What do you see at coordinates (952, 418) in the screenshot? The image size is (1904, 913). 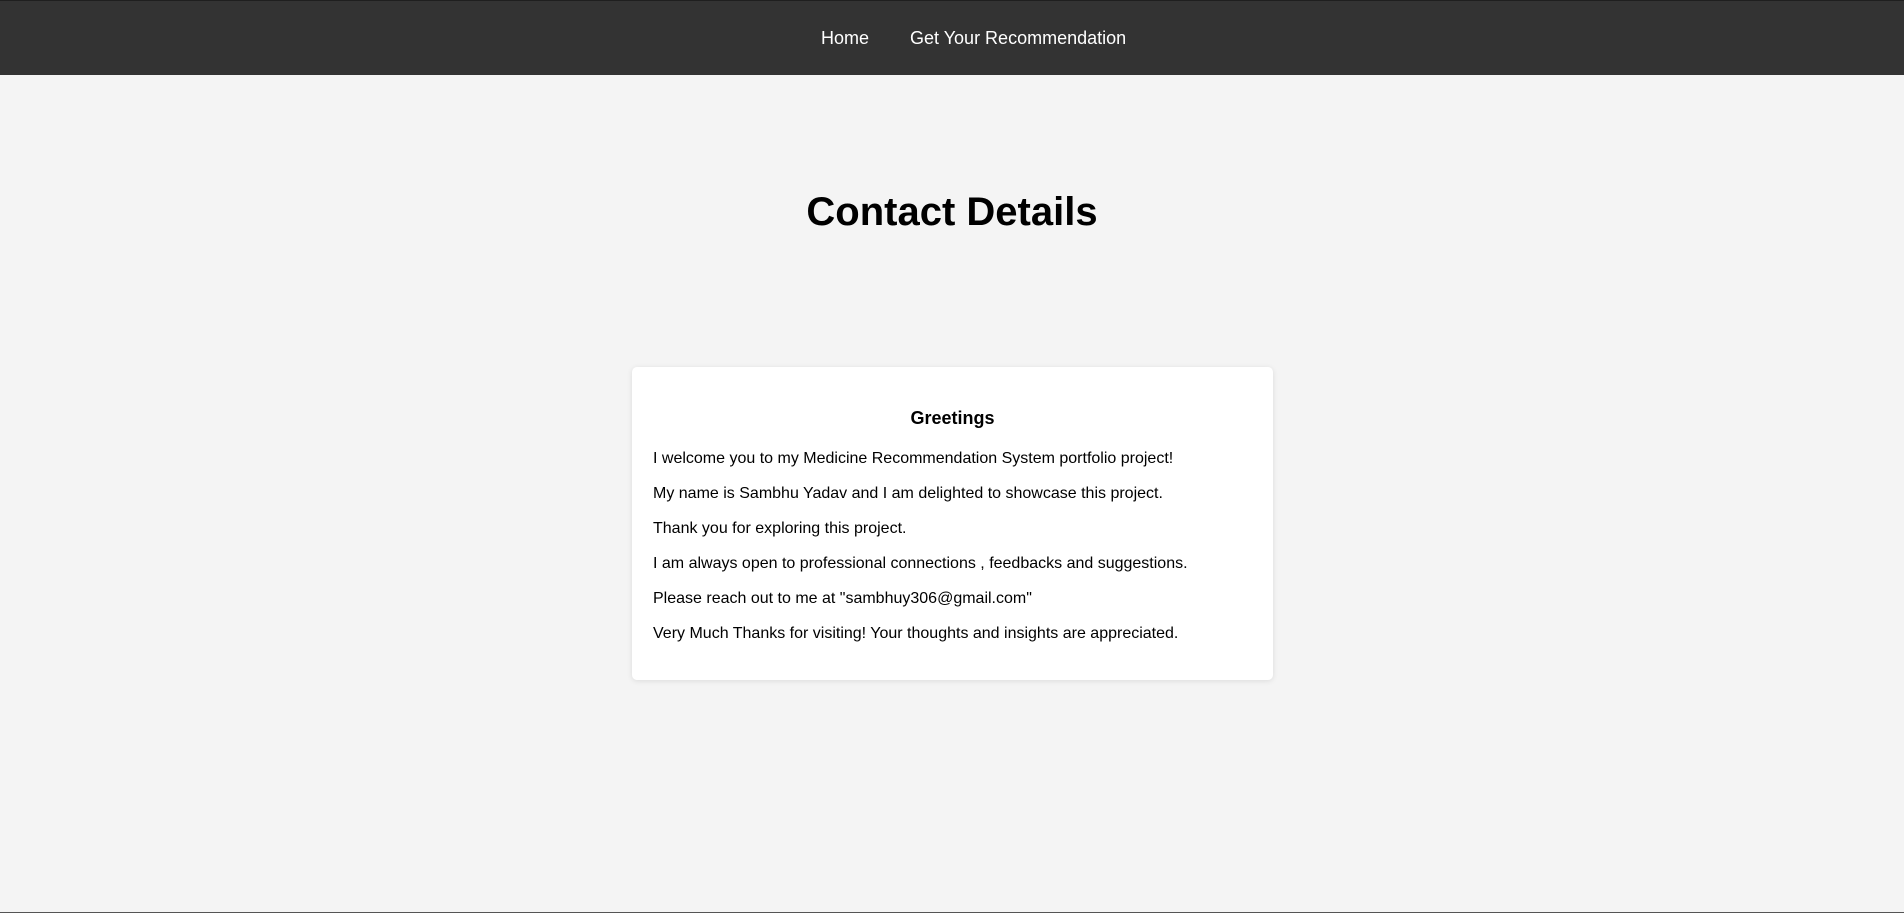 I see `card-heading: Greetings` at bounding box center [952, 418].